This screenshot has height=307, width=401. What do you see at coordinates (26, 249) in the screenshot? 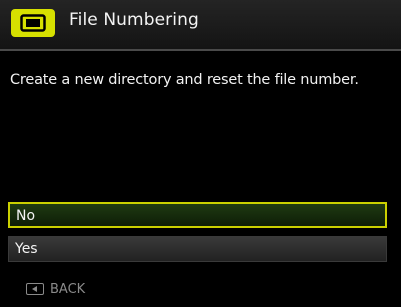
I see `option-yes-label: Yes` at bounding box center [26, 249].